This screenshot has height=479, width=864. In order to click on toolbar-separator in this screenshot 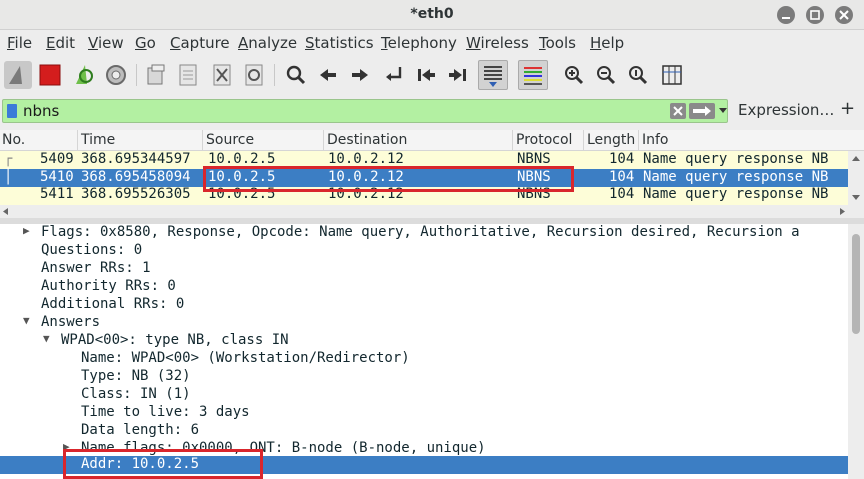, I will do `click(274, 75)`.